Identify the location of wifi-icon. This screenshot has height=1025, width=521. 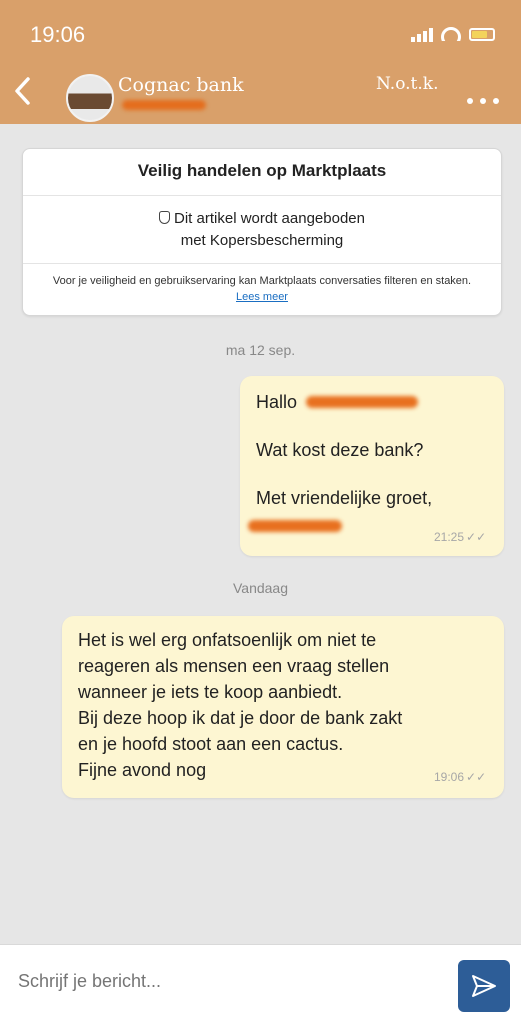
(451, 34).